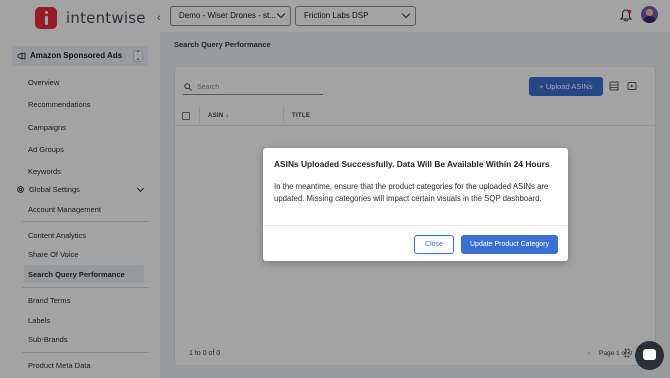 The image size is (670, 378). Describe the element at coordinates (434, 244) in the screenshot. I see `close-button: Close` at that location.